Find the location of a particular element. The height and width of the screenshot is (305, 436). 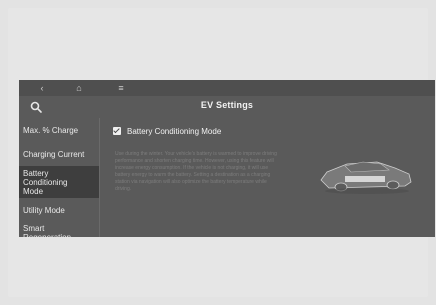

sidebar-item-utility-mode: Utility Mode is located at coordinates (59, 212).